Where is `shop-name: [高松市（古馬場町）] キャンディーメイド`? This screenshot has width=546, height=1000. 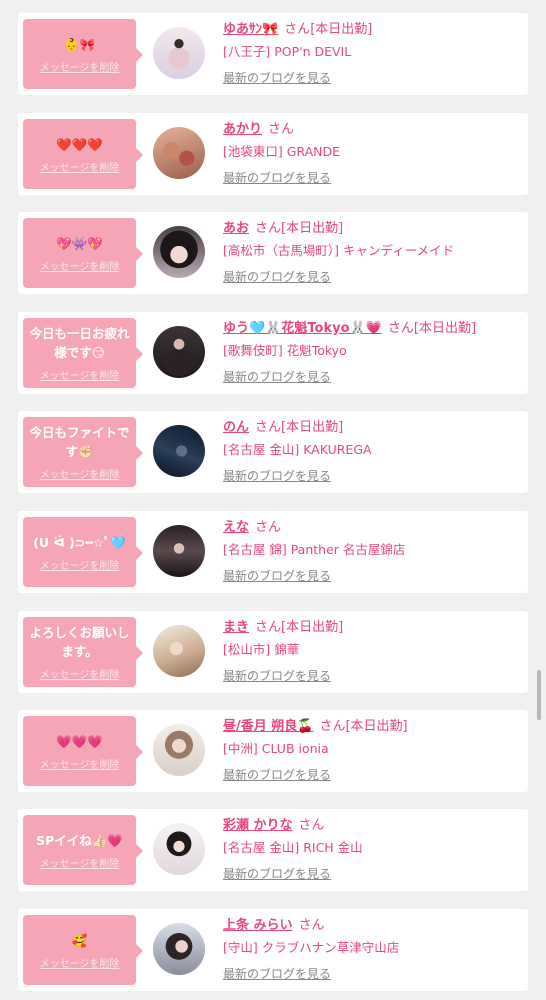 shop-name: [高松市（古馬場町）] キャンディーメイド is located at coordinates (339, 250).